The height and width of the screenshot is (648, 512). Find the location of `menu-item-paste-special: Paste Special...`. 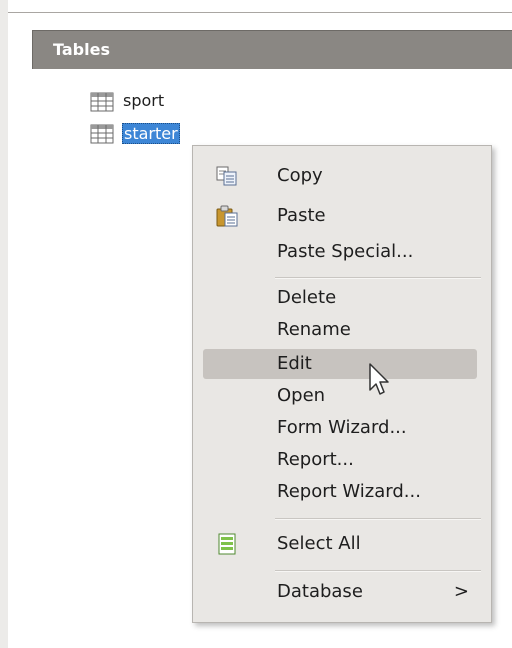

menu-item-paste-special: Paste Special... is located at coordinates (342, 252).